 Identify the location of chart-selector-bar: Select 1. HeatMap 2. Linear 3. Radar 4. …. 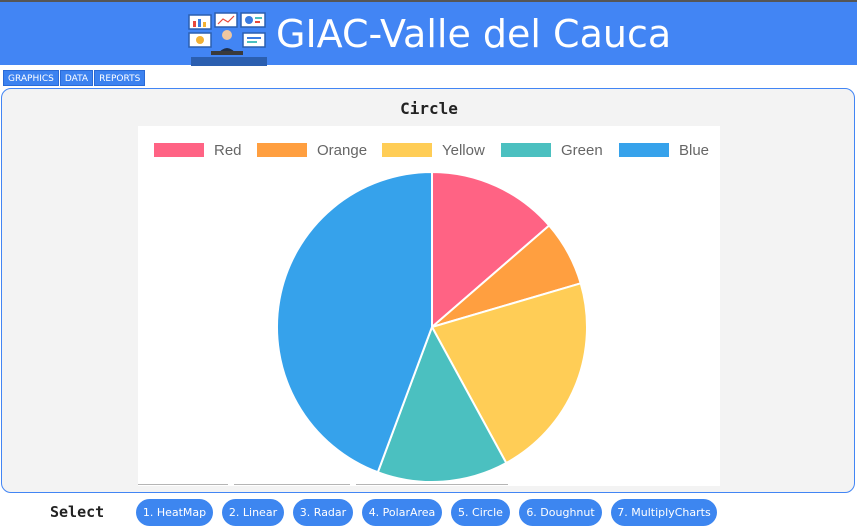
(428, 512).